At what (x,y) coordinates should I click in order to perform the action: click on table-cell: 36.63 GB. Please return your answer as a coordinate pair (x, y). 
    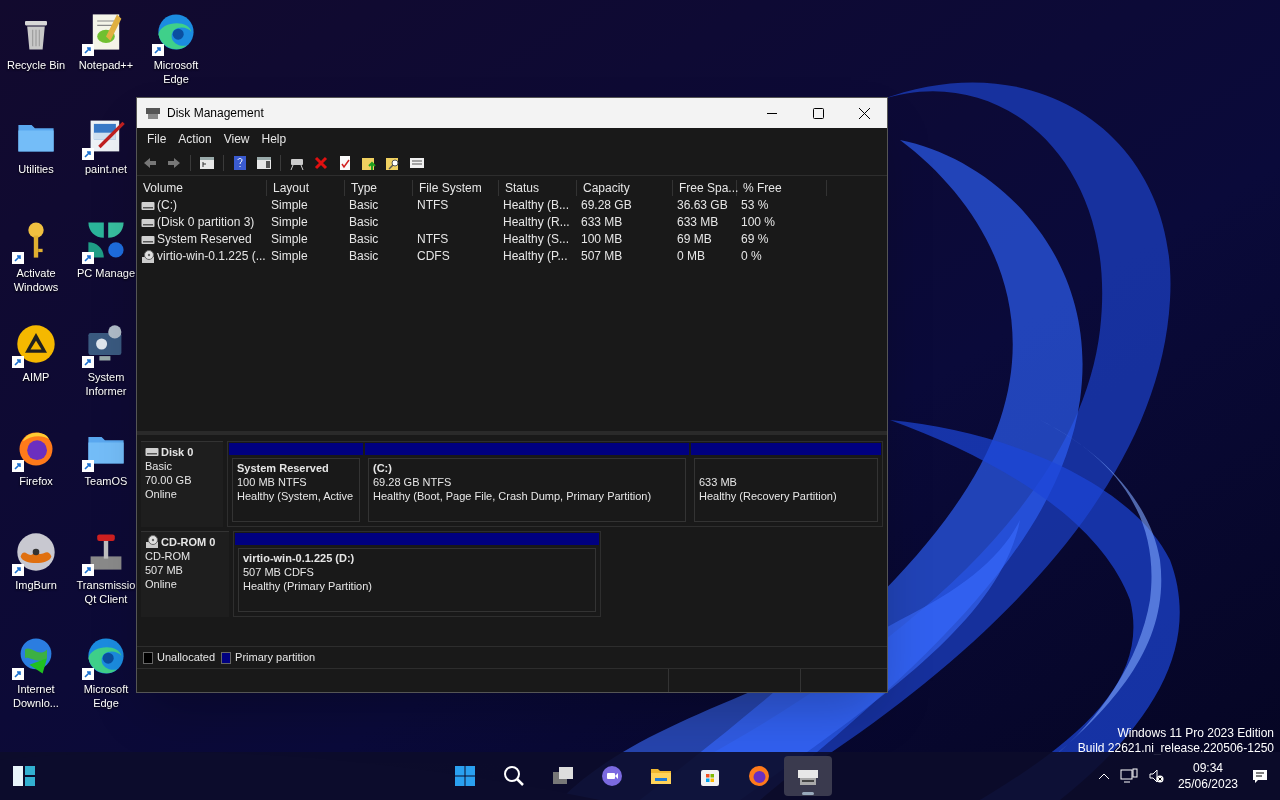
    Looking at the image, I should click on (702, 205).